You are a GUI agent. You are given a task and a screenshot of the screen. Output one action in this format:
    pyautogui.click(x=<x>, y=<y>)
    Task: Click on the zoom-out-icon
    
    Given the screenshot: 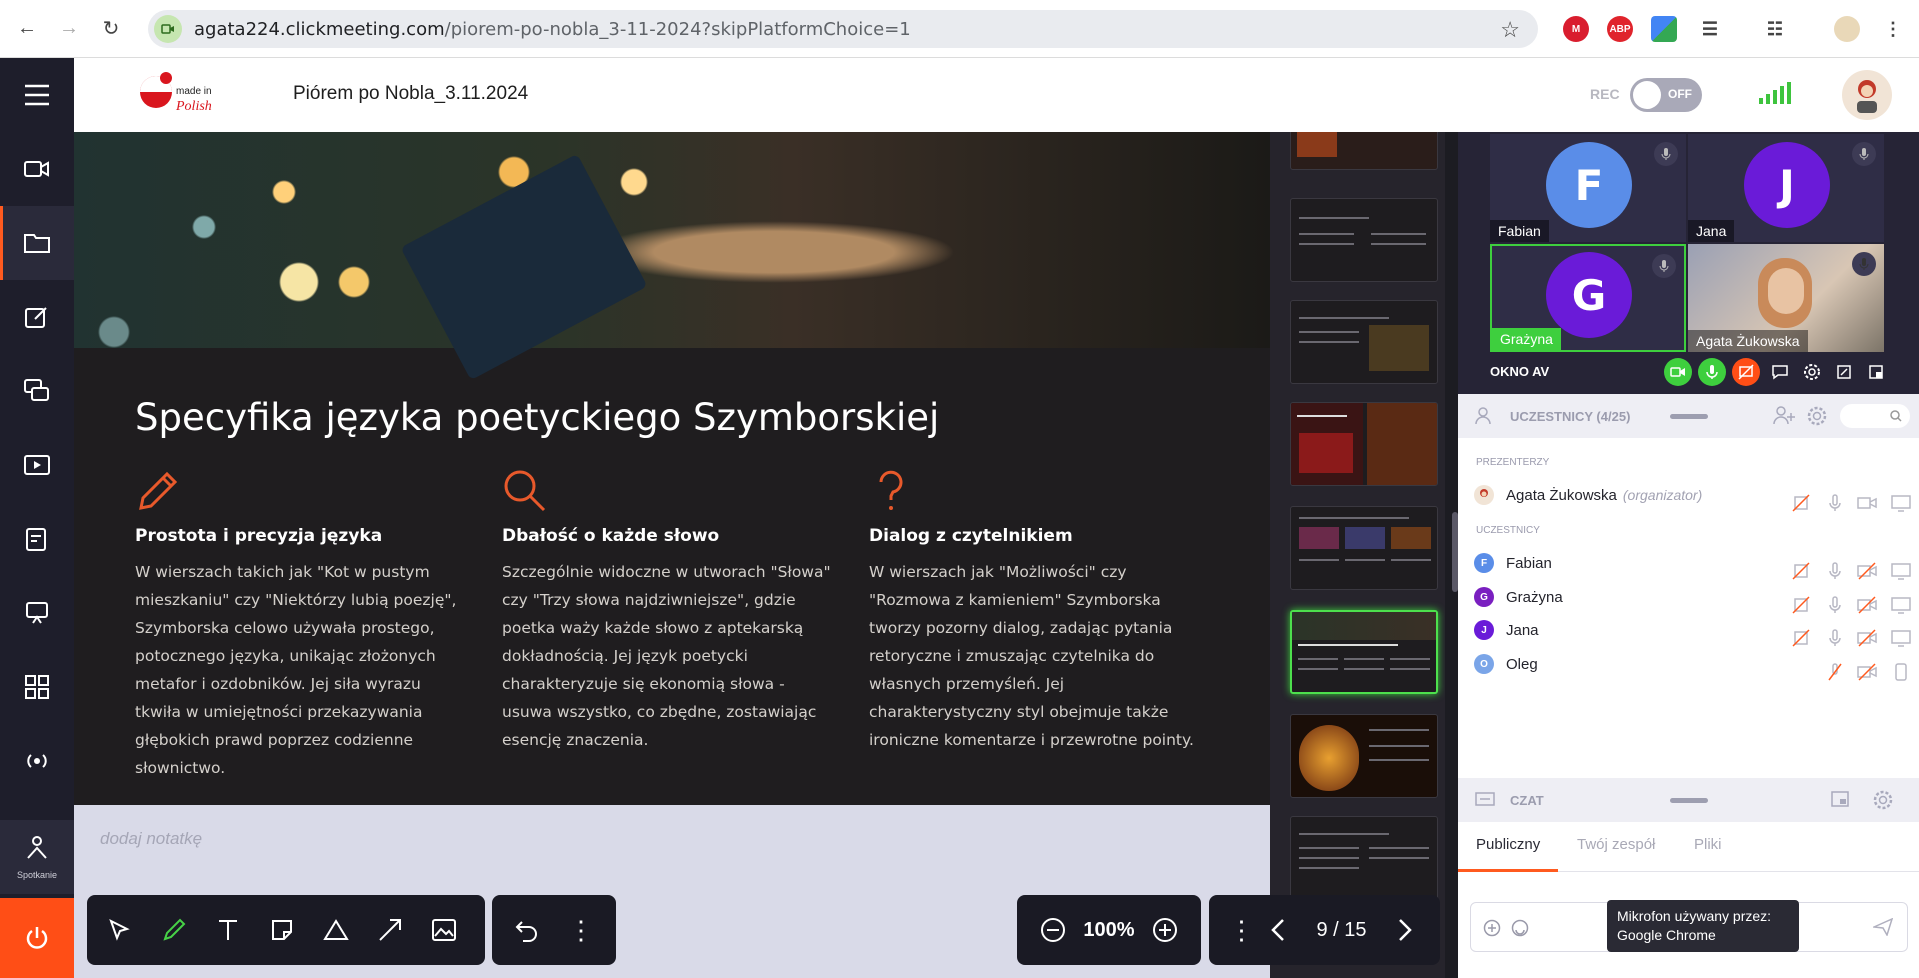 What is the action you would take?
    pyautogui.click(x=1053, y=930)
    